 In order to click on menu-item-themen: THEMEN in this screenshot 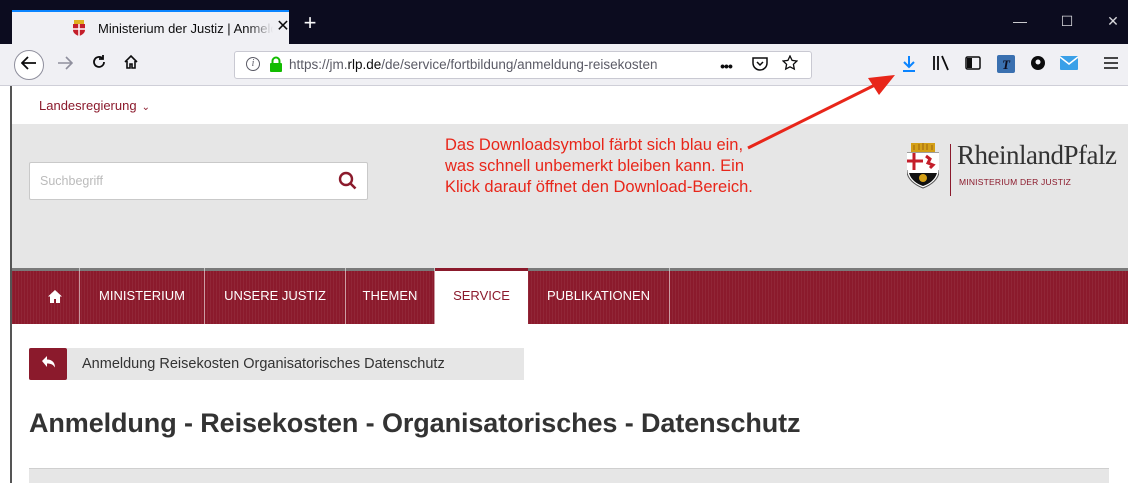, I will do `click(390, 296)`.